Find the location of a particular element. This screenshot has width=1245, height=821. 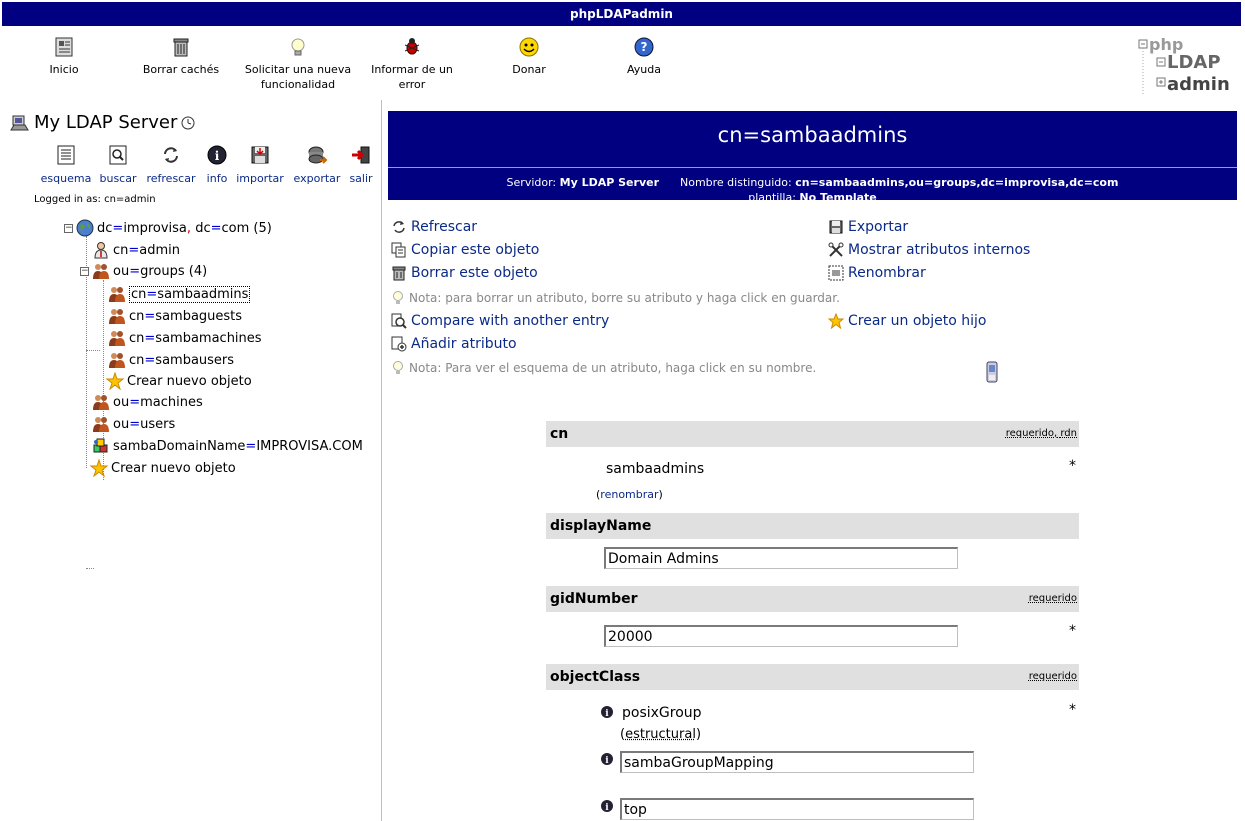

add-attribute-link: Añadir atributo is located at coordinates (454, 344).